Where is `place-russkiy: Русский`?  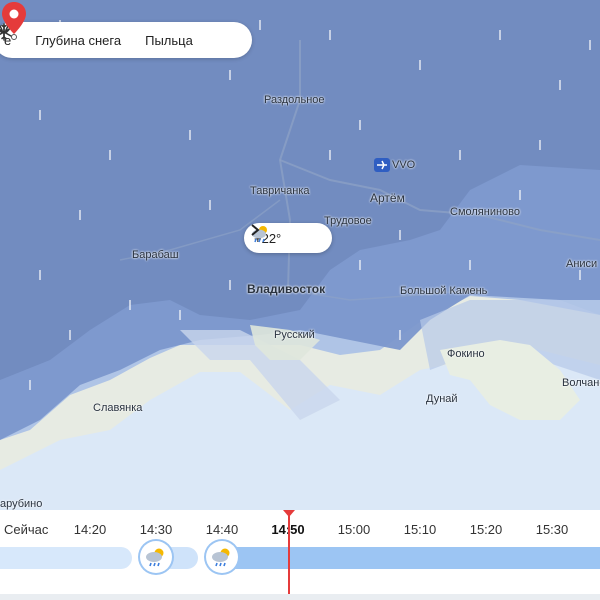
place-russkiy: Русский is located at coordinates (294, 335).